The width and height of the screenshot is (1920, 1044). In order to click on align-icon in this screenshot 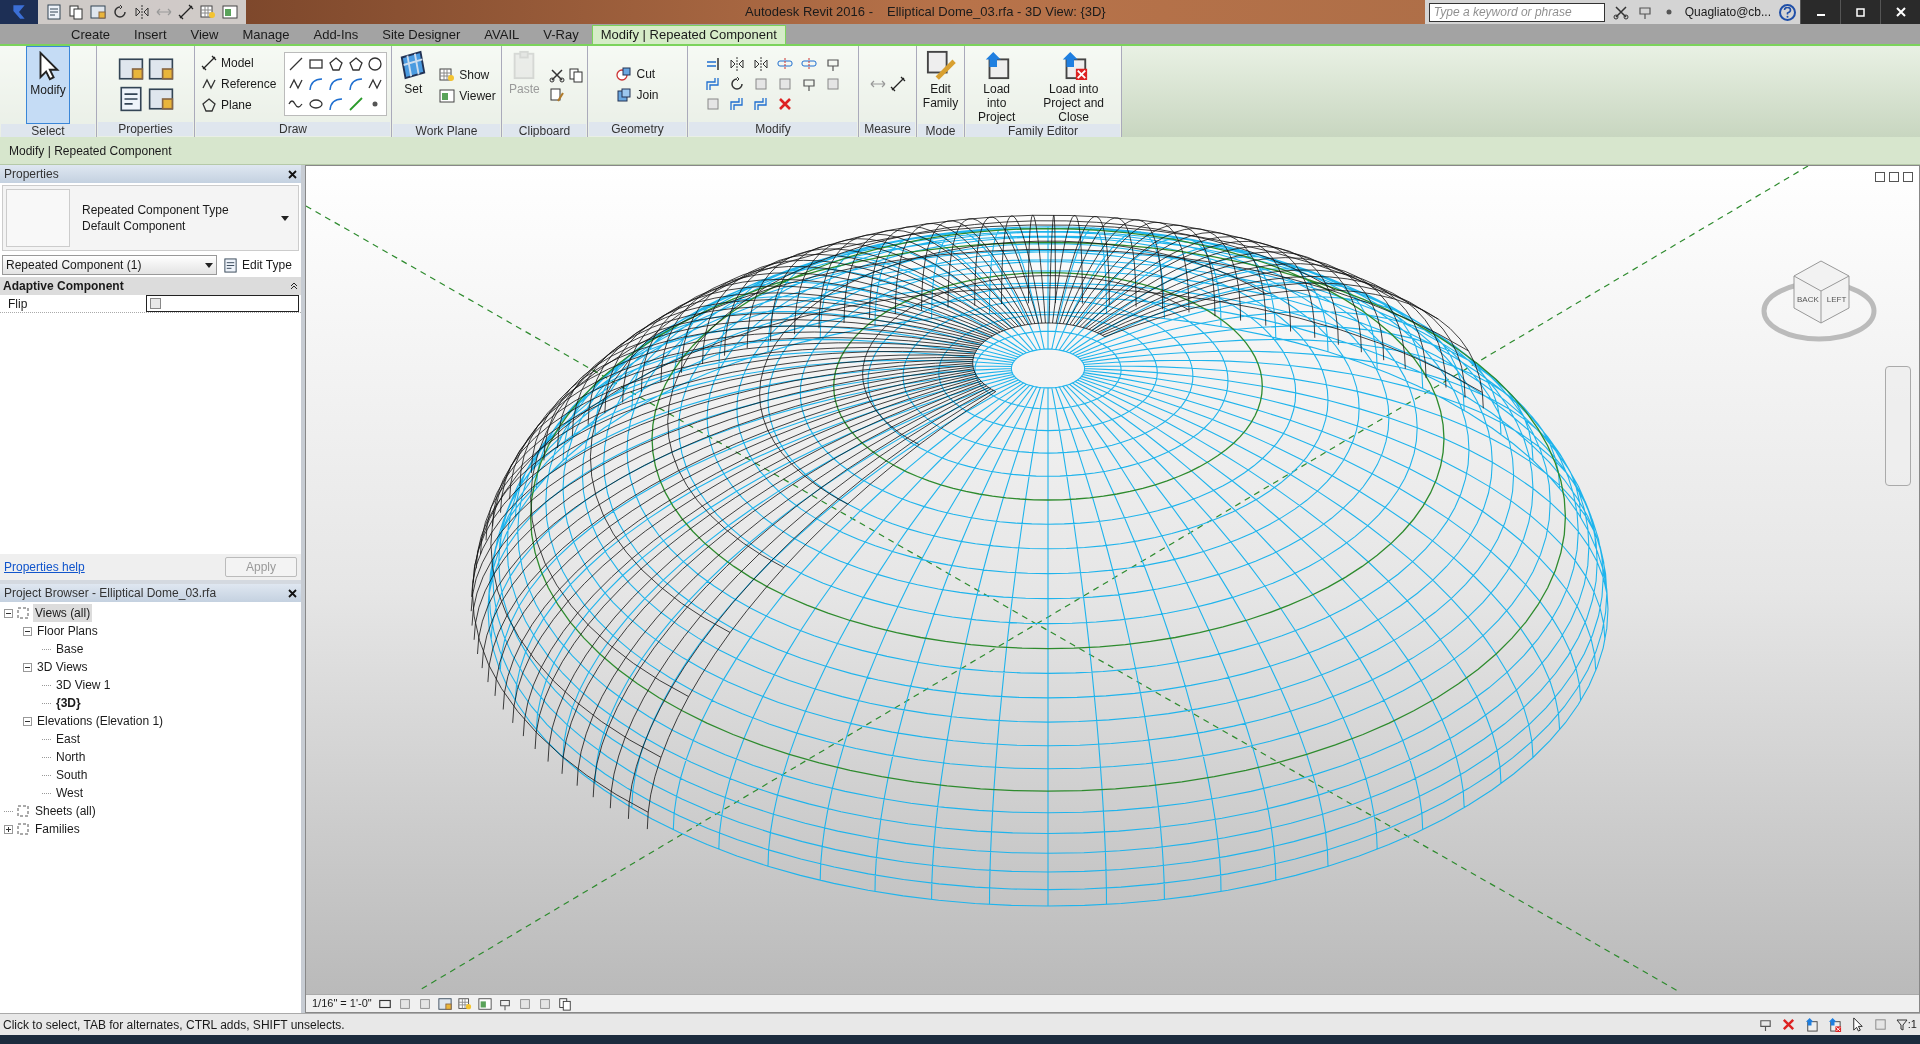, I will do `click(713, 64)`.